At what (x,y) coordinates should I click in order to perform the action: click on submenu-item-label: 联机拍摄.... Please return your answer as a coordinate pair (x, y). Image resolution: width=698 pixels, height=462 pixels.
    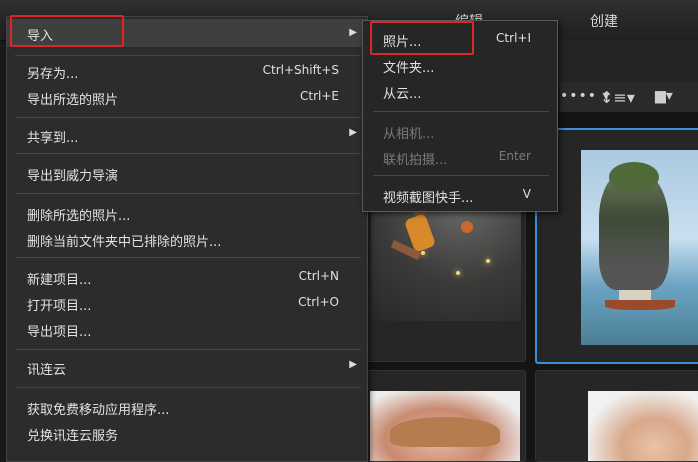
    Looking at the image, I should click on (415, 160).